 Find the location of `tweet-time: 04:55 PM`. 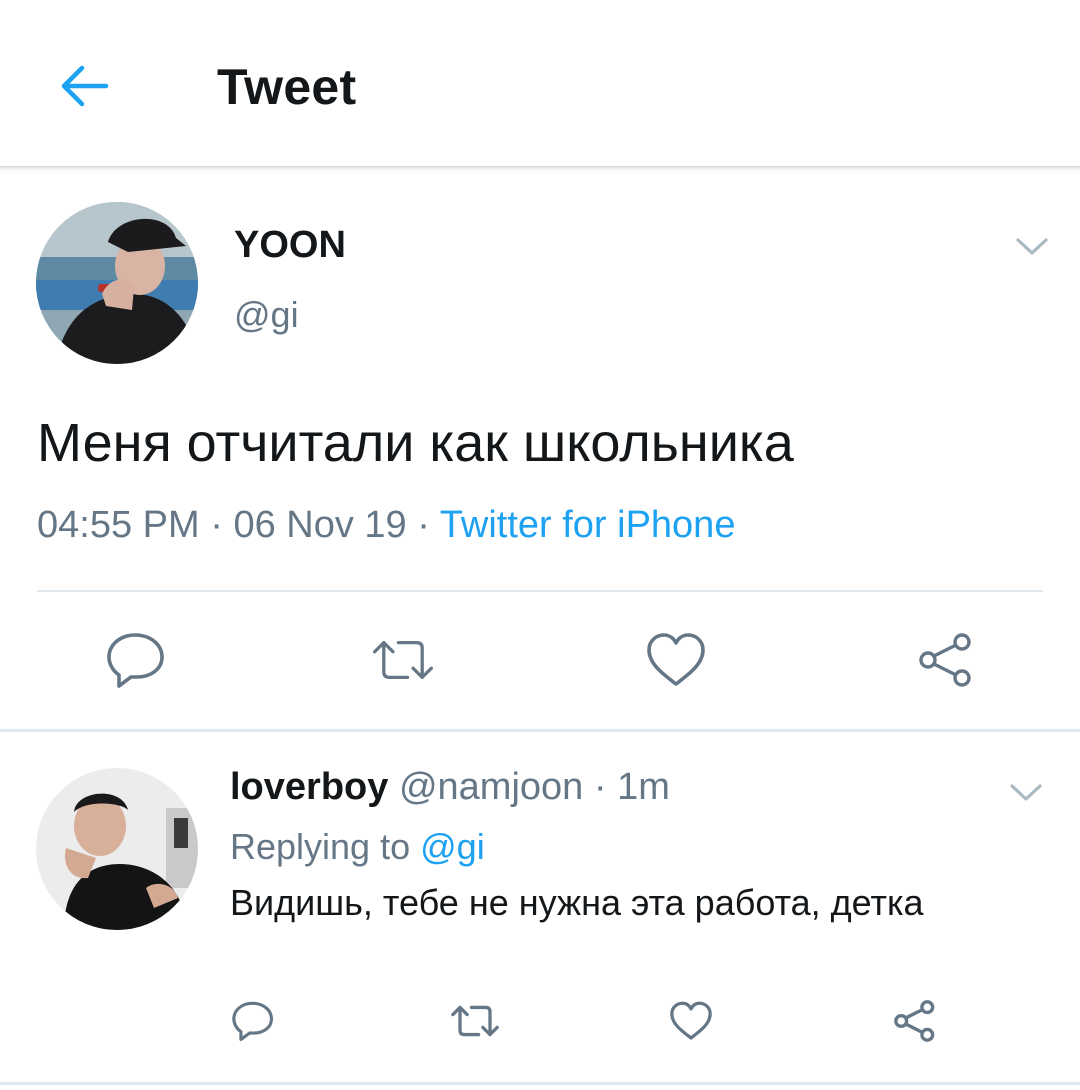

tweet-time: 04:55 PM is located at coordinates (118, 525).